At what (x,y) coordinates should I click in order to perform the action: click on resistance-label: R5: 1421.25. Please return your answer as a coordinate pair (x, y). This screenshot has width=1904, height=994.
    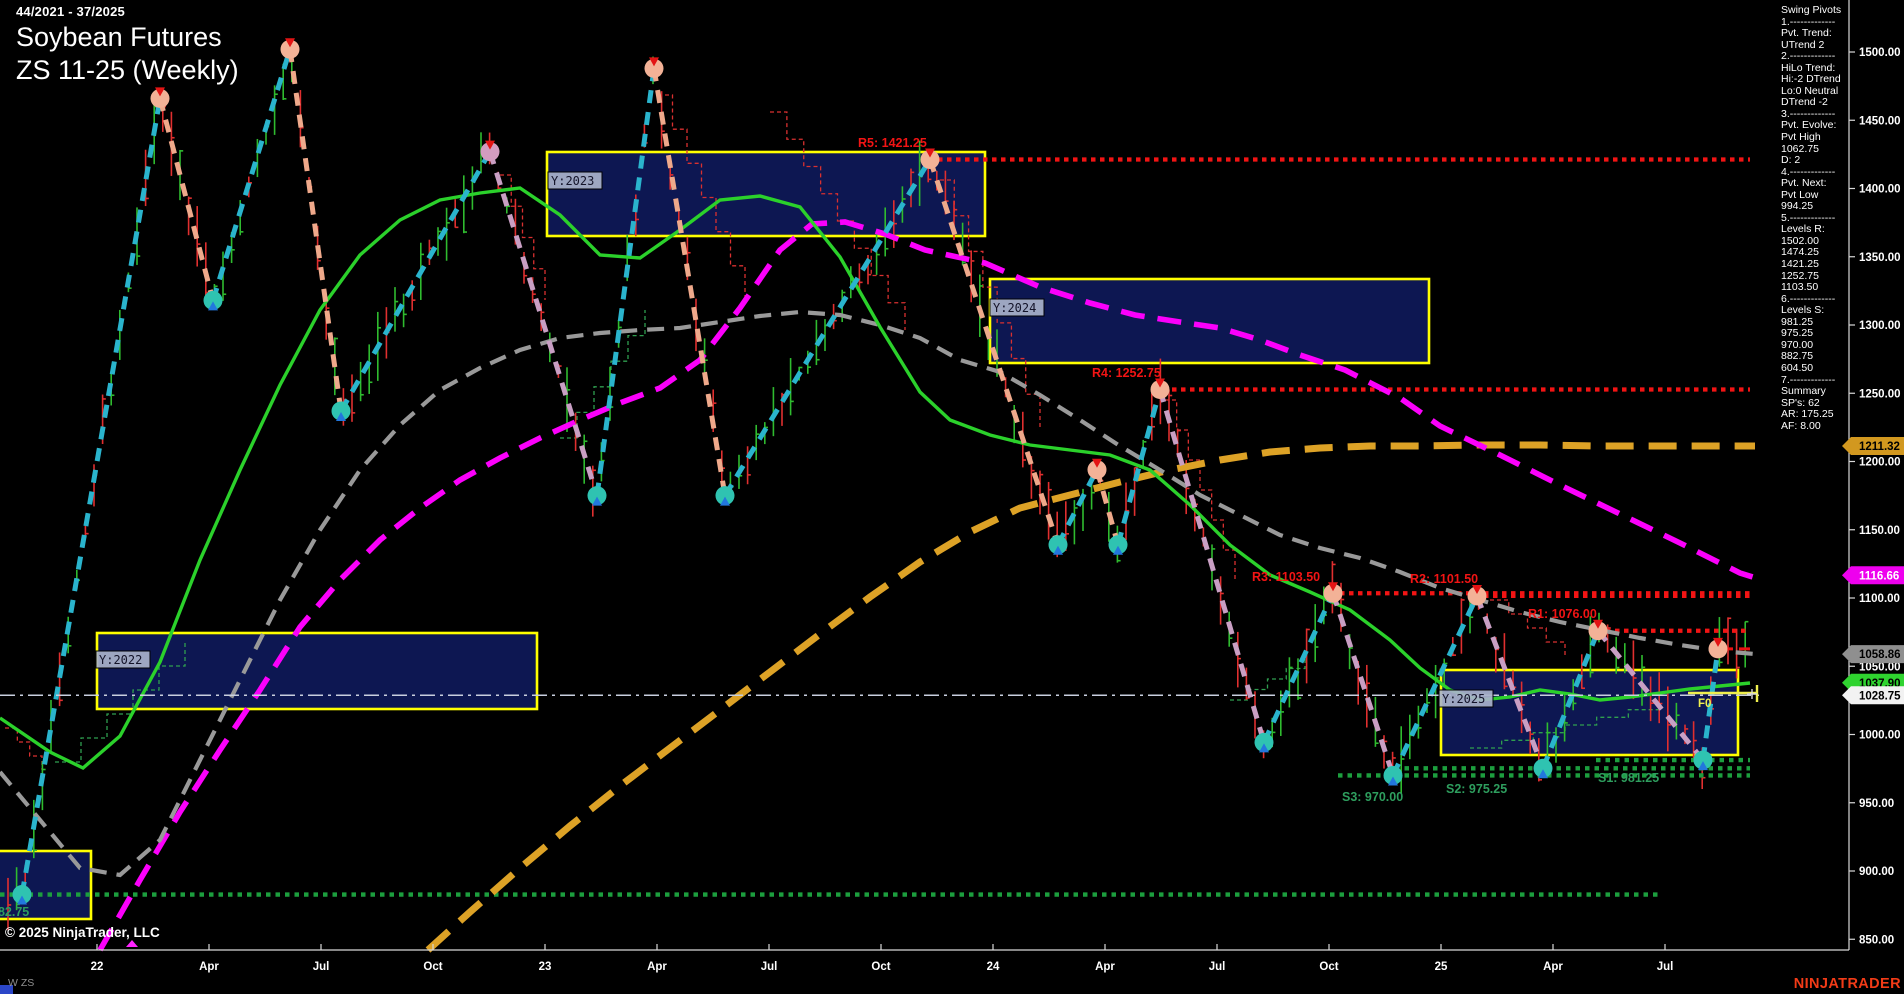
    Looking at the image, I should click on (892, 143).